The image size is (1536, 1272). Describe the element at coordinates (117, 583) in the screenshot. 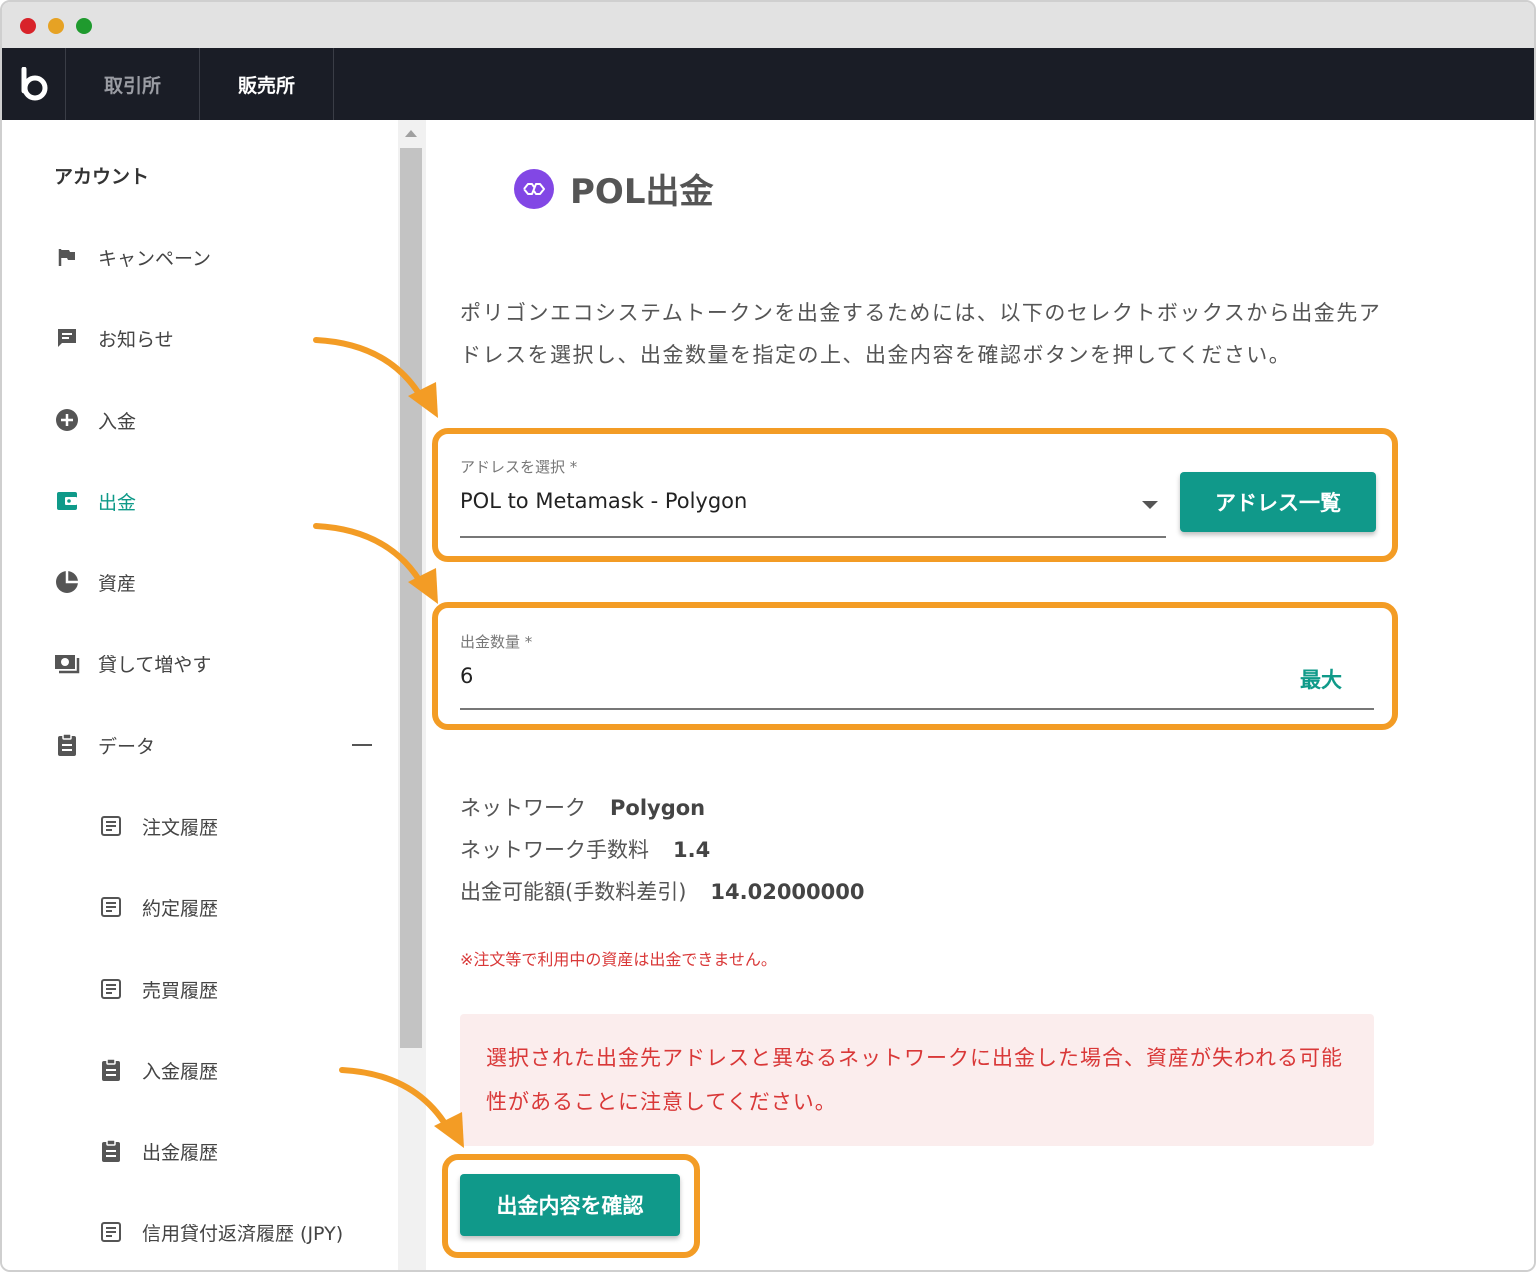

I see `sidebar-item-label: 資産` at that location.